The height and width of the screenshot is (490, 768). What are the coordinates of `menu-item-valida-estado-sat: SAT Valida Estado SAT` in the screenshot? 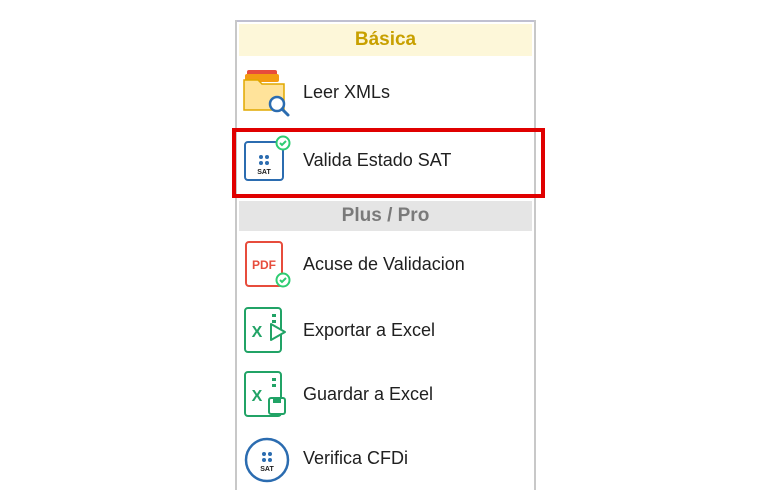 It's located at (385, 160).